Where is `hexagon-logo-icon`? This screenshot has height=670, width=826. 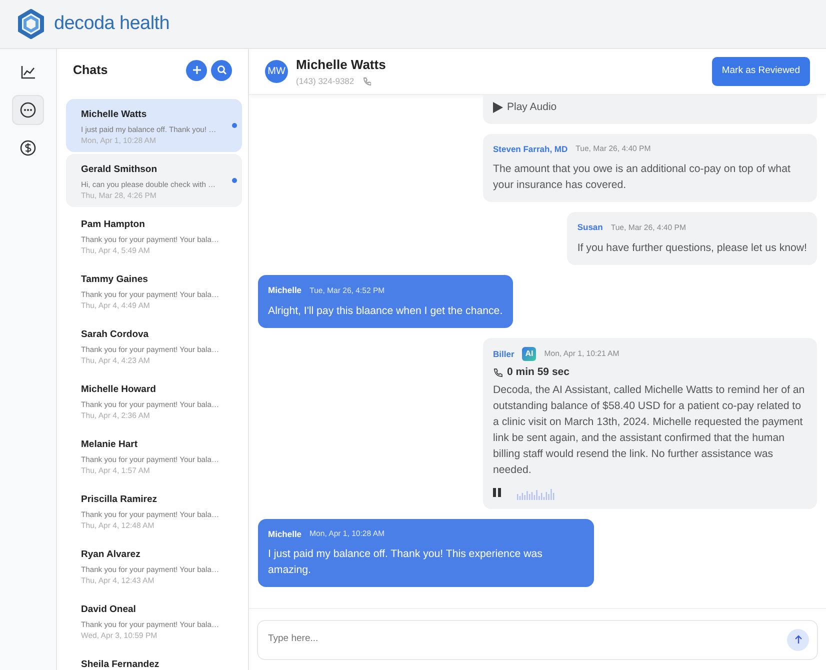 hexagon-logo-icon is located at coordinates (31, 24).